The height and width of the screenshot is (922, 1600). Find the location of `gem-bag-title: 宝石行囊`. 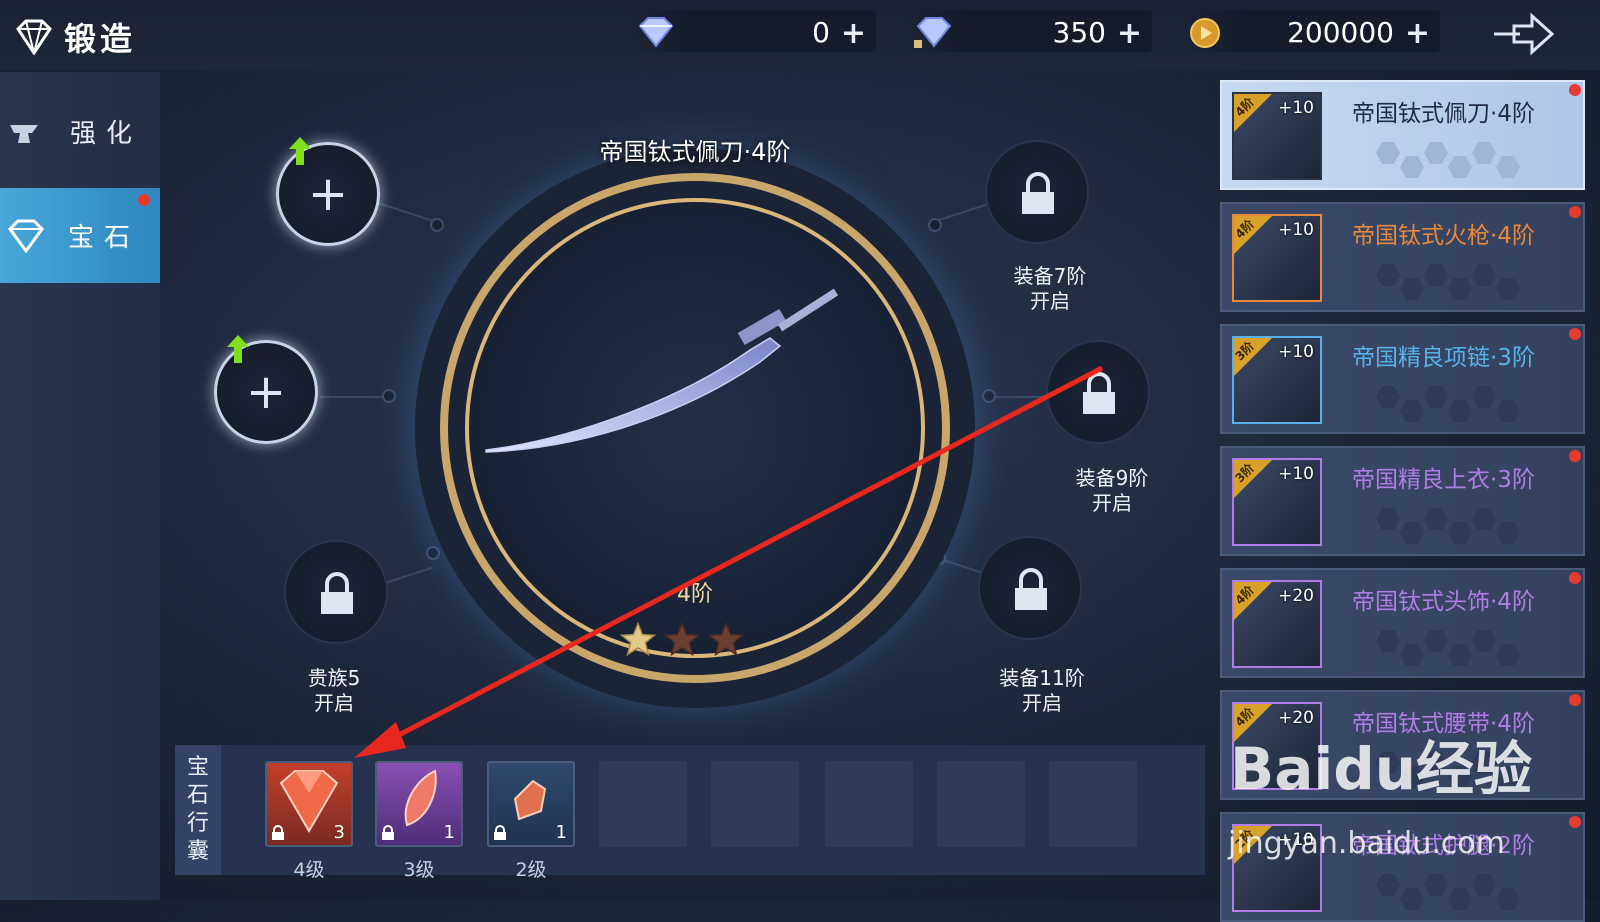

gem-bag-title: 宝石行囊 is located at coordinates (198, 810).